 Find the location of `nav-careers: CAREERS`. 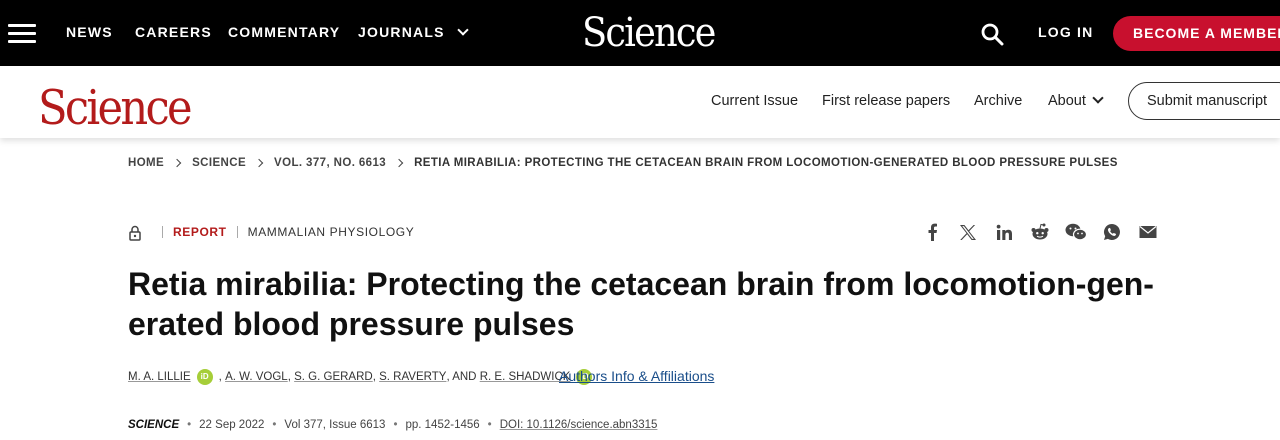

nav-careers: CAREERS is located at coordinates (173, 32).